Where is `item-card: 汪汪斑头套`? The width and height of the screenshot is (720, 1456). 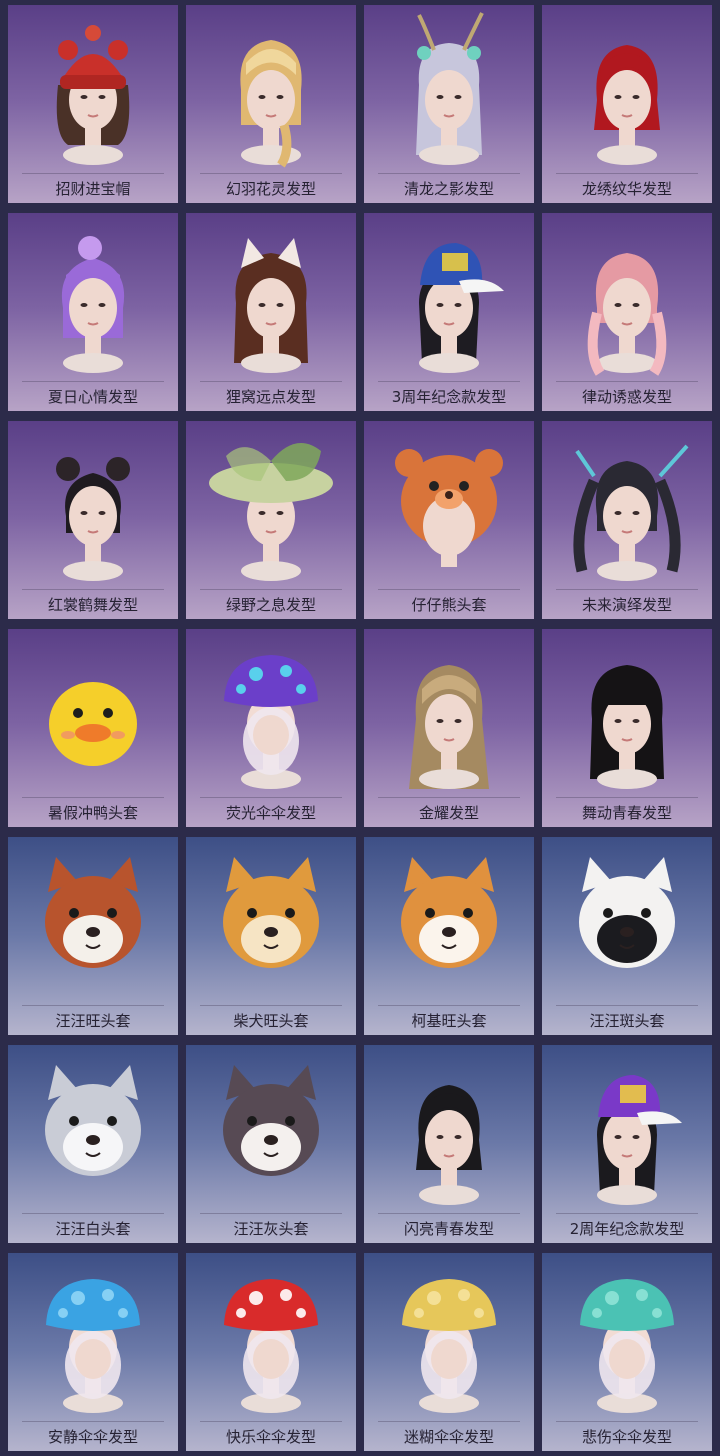
item-card: 汪汪斑头套 is located at coordinates (627, 936).